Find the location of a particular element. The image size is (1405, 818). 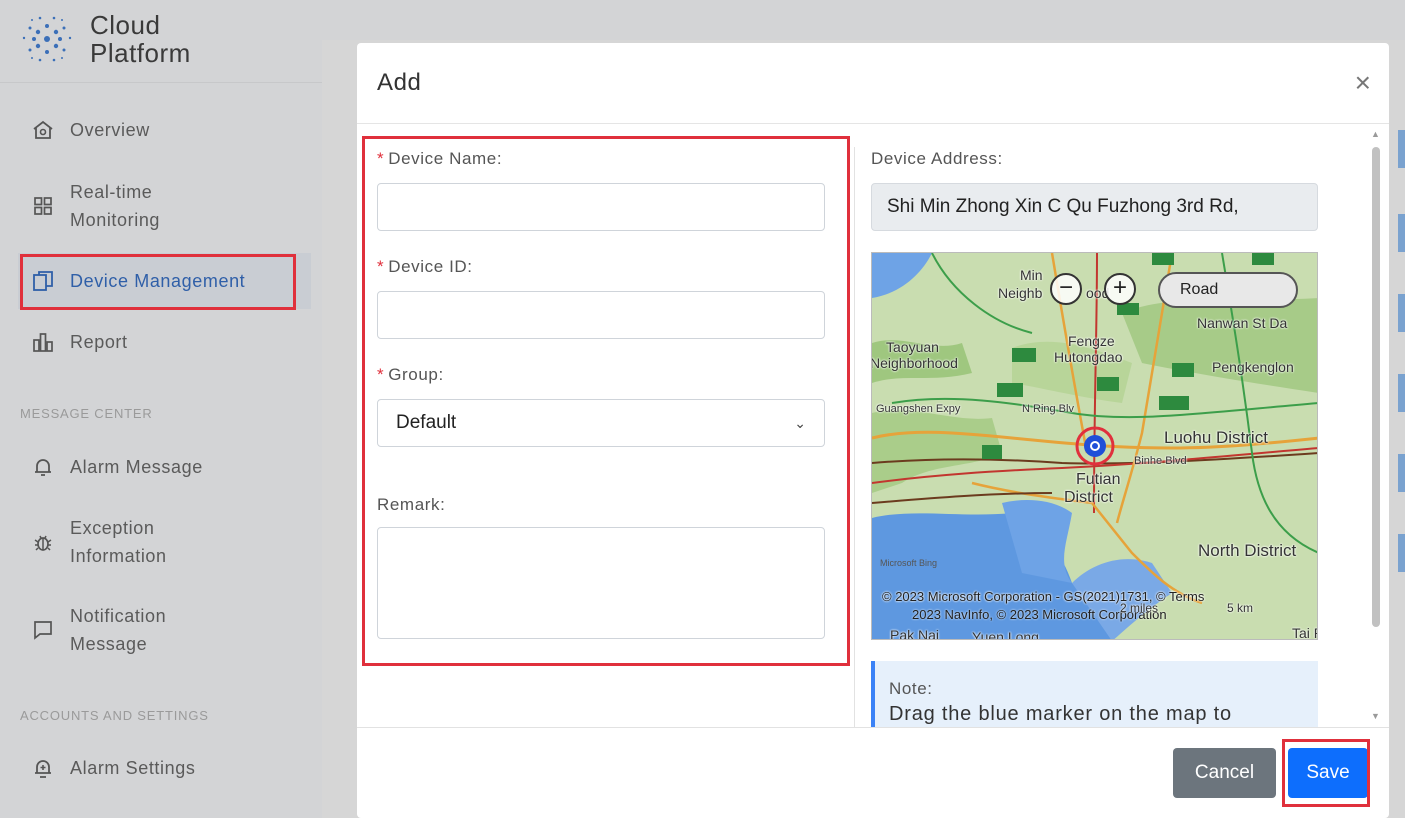

scroll-thumb is located at coordinates (1376, 387).